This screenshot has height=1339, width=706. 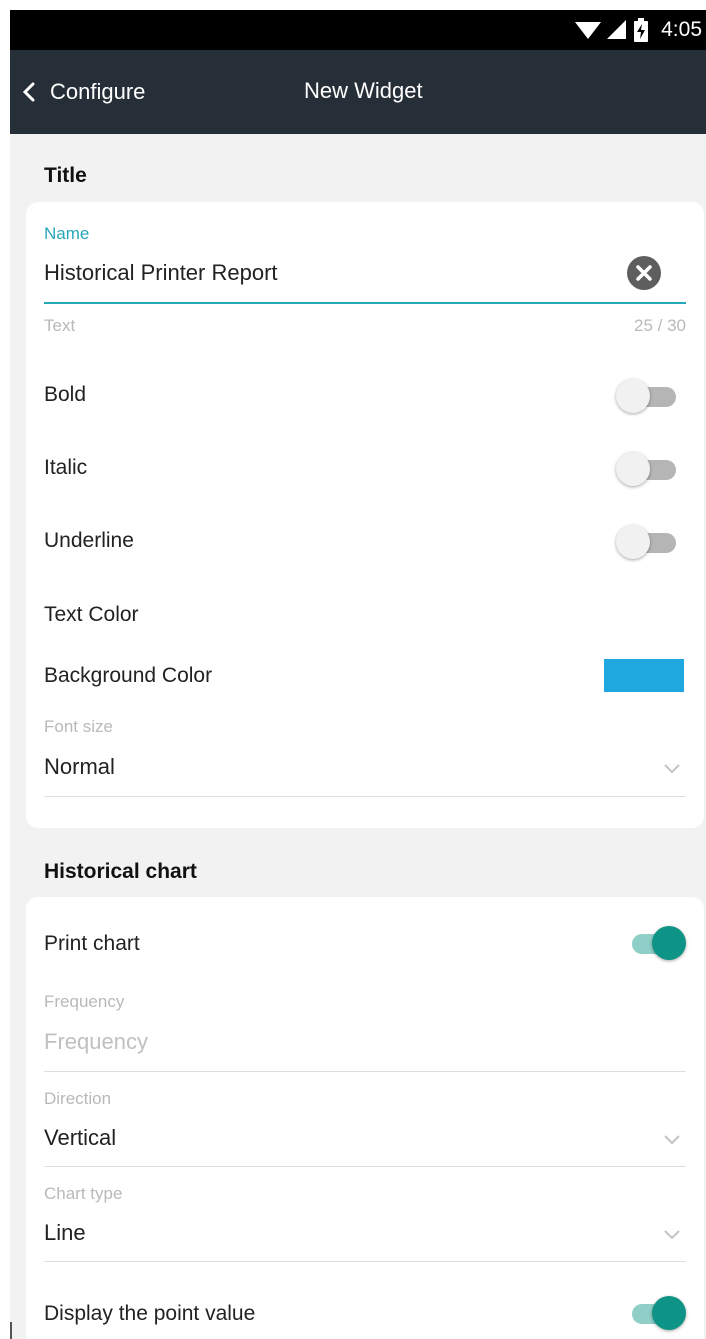 What do you see at coordinates (84, 1001) in the screenshot?
I see `frequency-label: Frequency` at bounding box center [84, 1001].